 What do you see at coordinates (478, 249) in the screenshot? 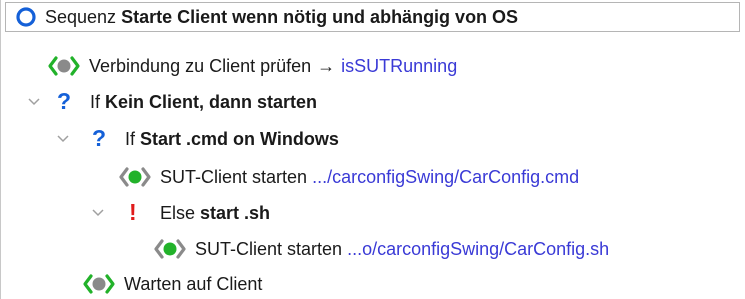
I see `client-path-link: ...o/carconfigSwing/CarConfig.sh` at bounding box center [478, 249].